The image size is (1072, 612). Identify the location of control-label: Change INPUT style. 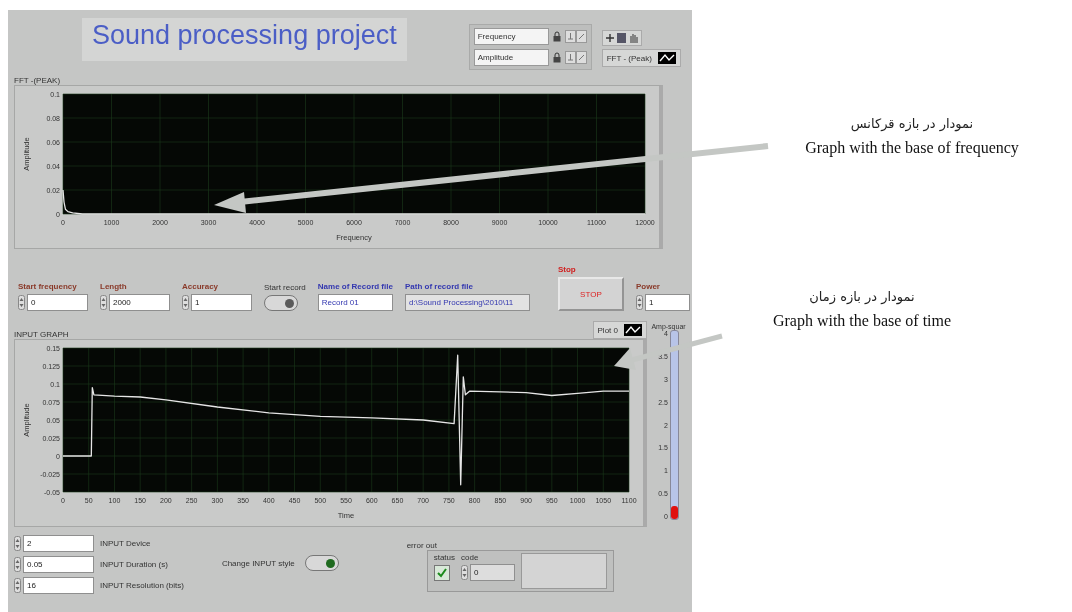
(258, 563).